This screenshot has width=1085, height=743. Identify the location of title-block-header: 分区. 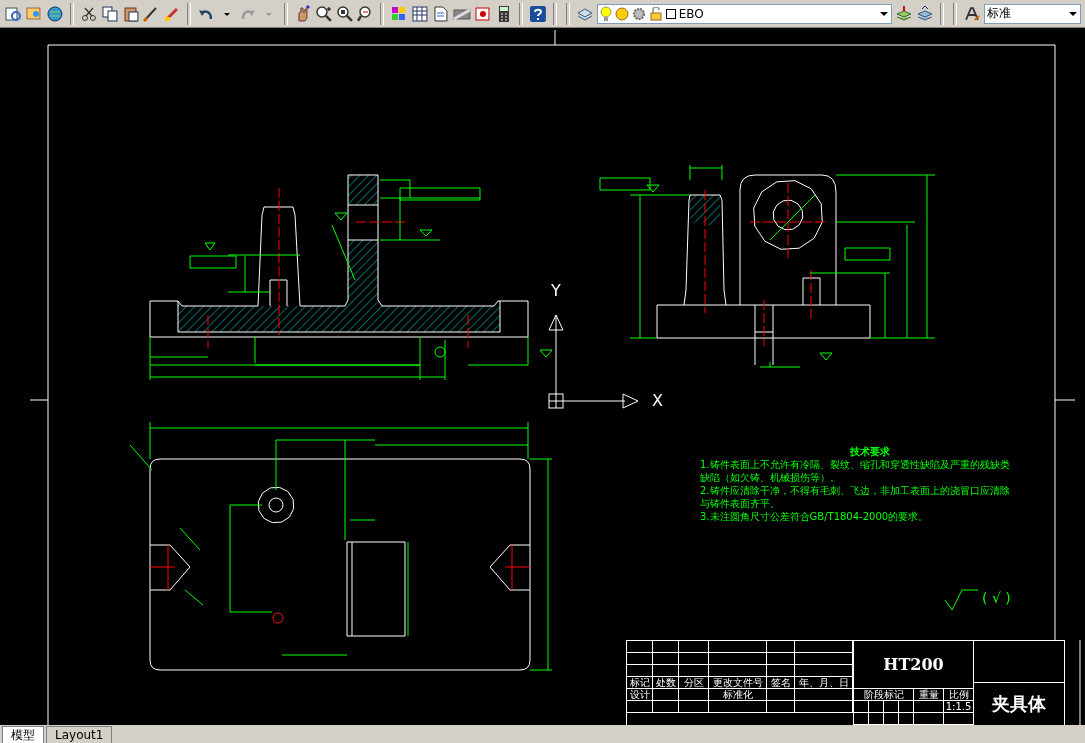
(694, 683).